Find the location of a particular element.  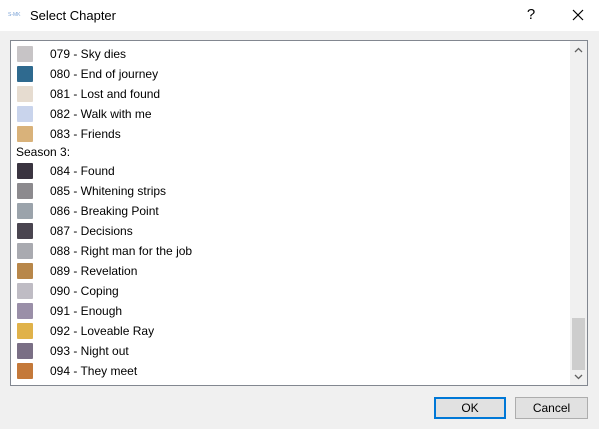

close-button is located at coordinates (578, 15).